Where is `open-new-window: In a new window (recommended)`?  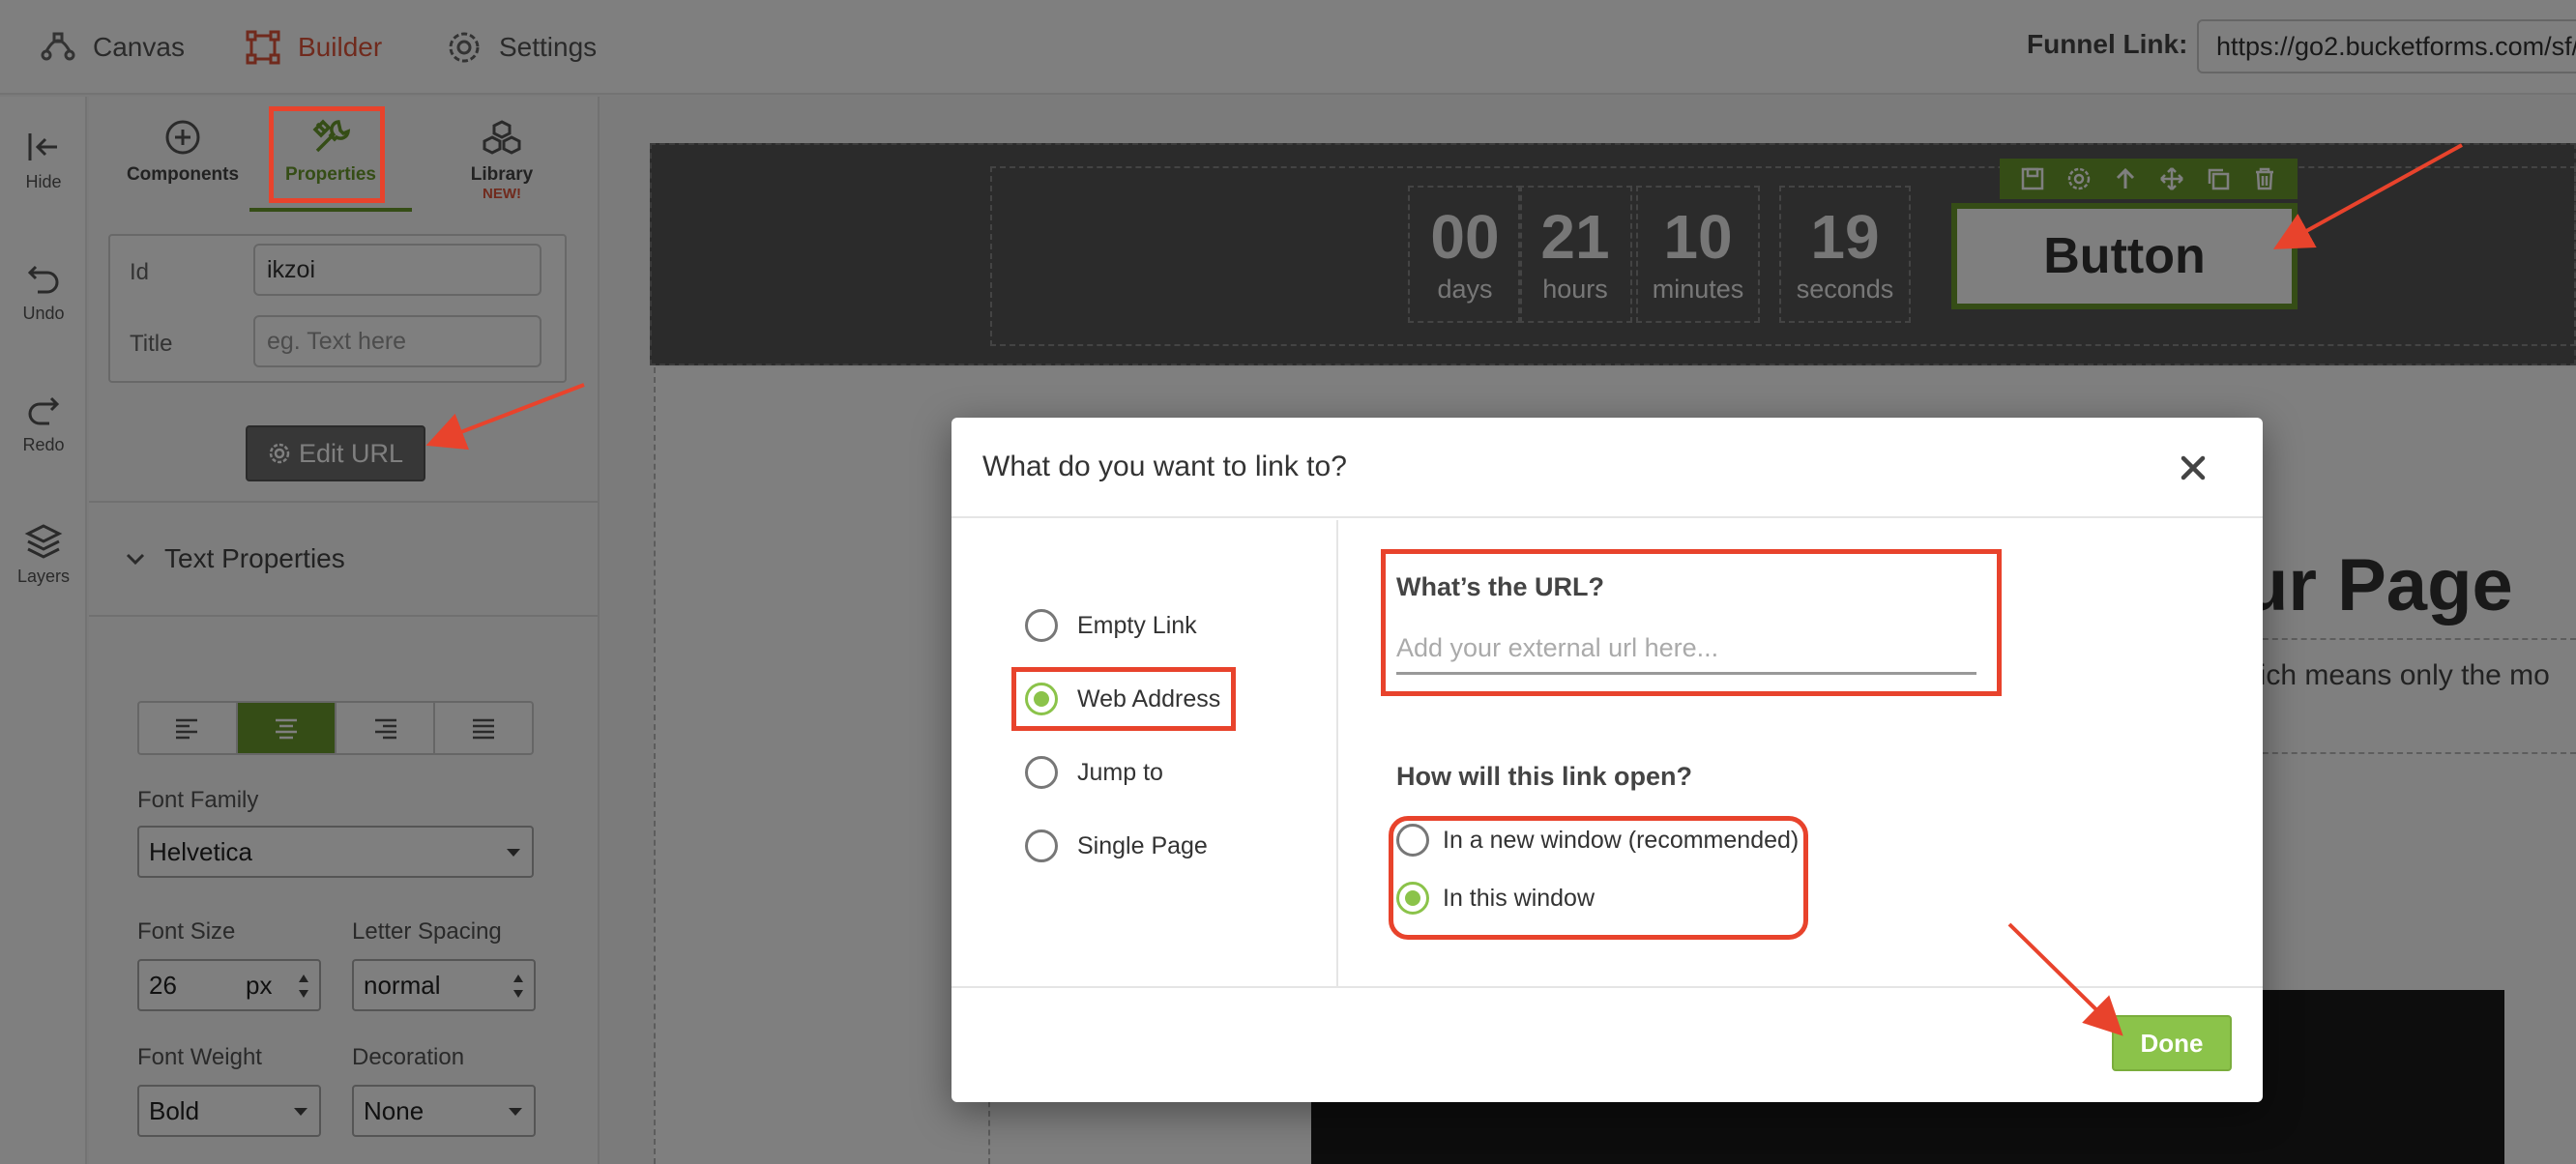 open-new-window: In a new window (recommended) is located at coordinates (1597, 840).